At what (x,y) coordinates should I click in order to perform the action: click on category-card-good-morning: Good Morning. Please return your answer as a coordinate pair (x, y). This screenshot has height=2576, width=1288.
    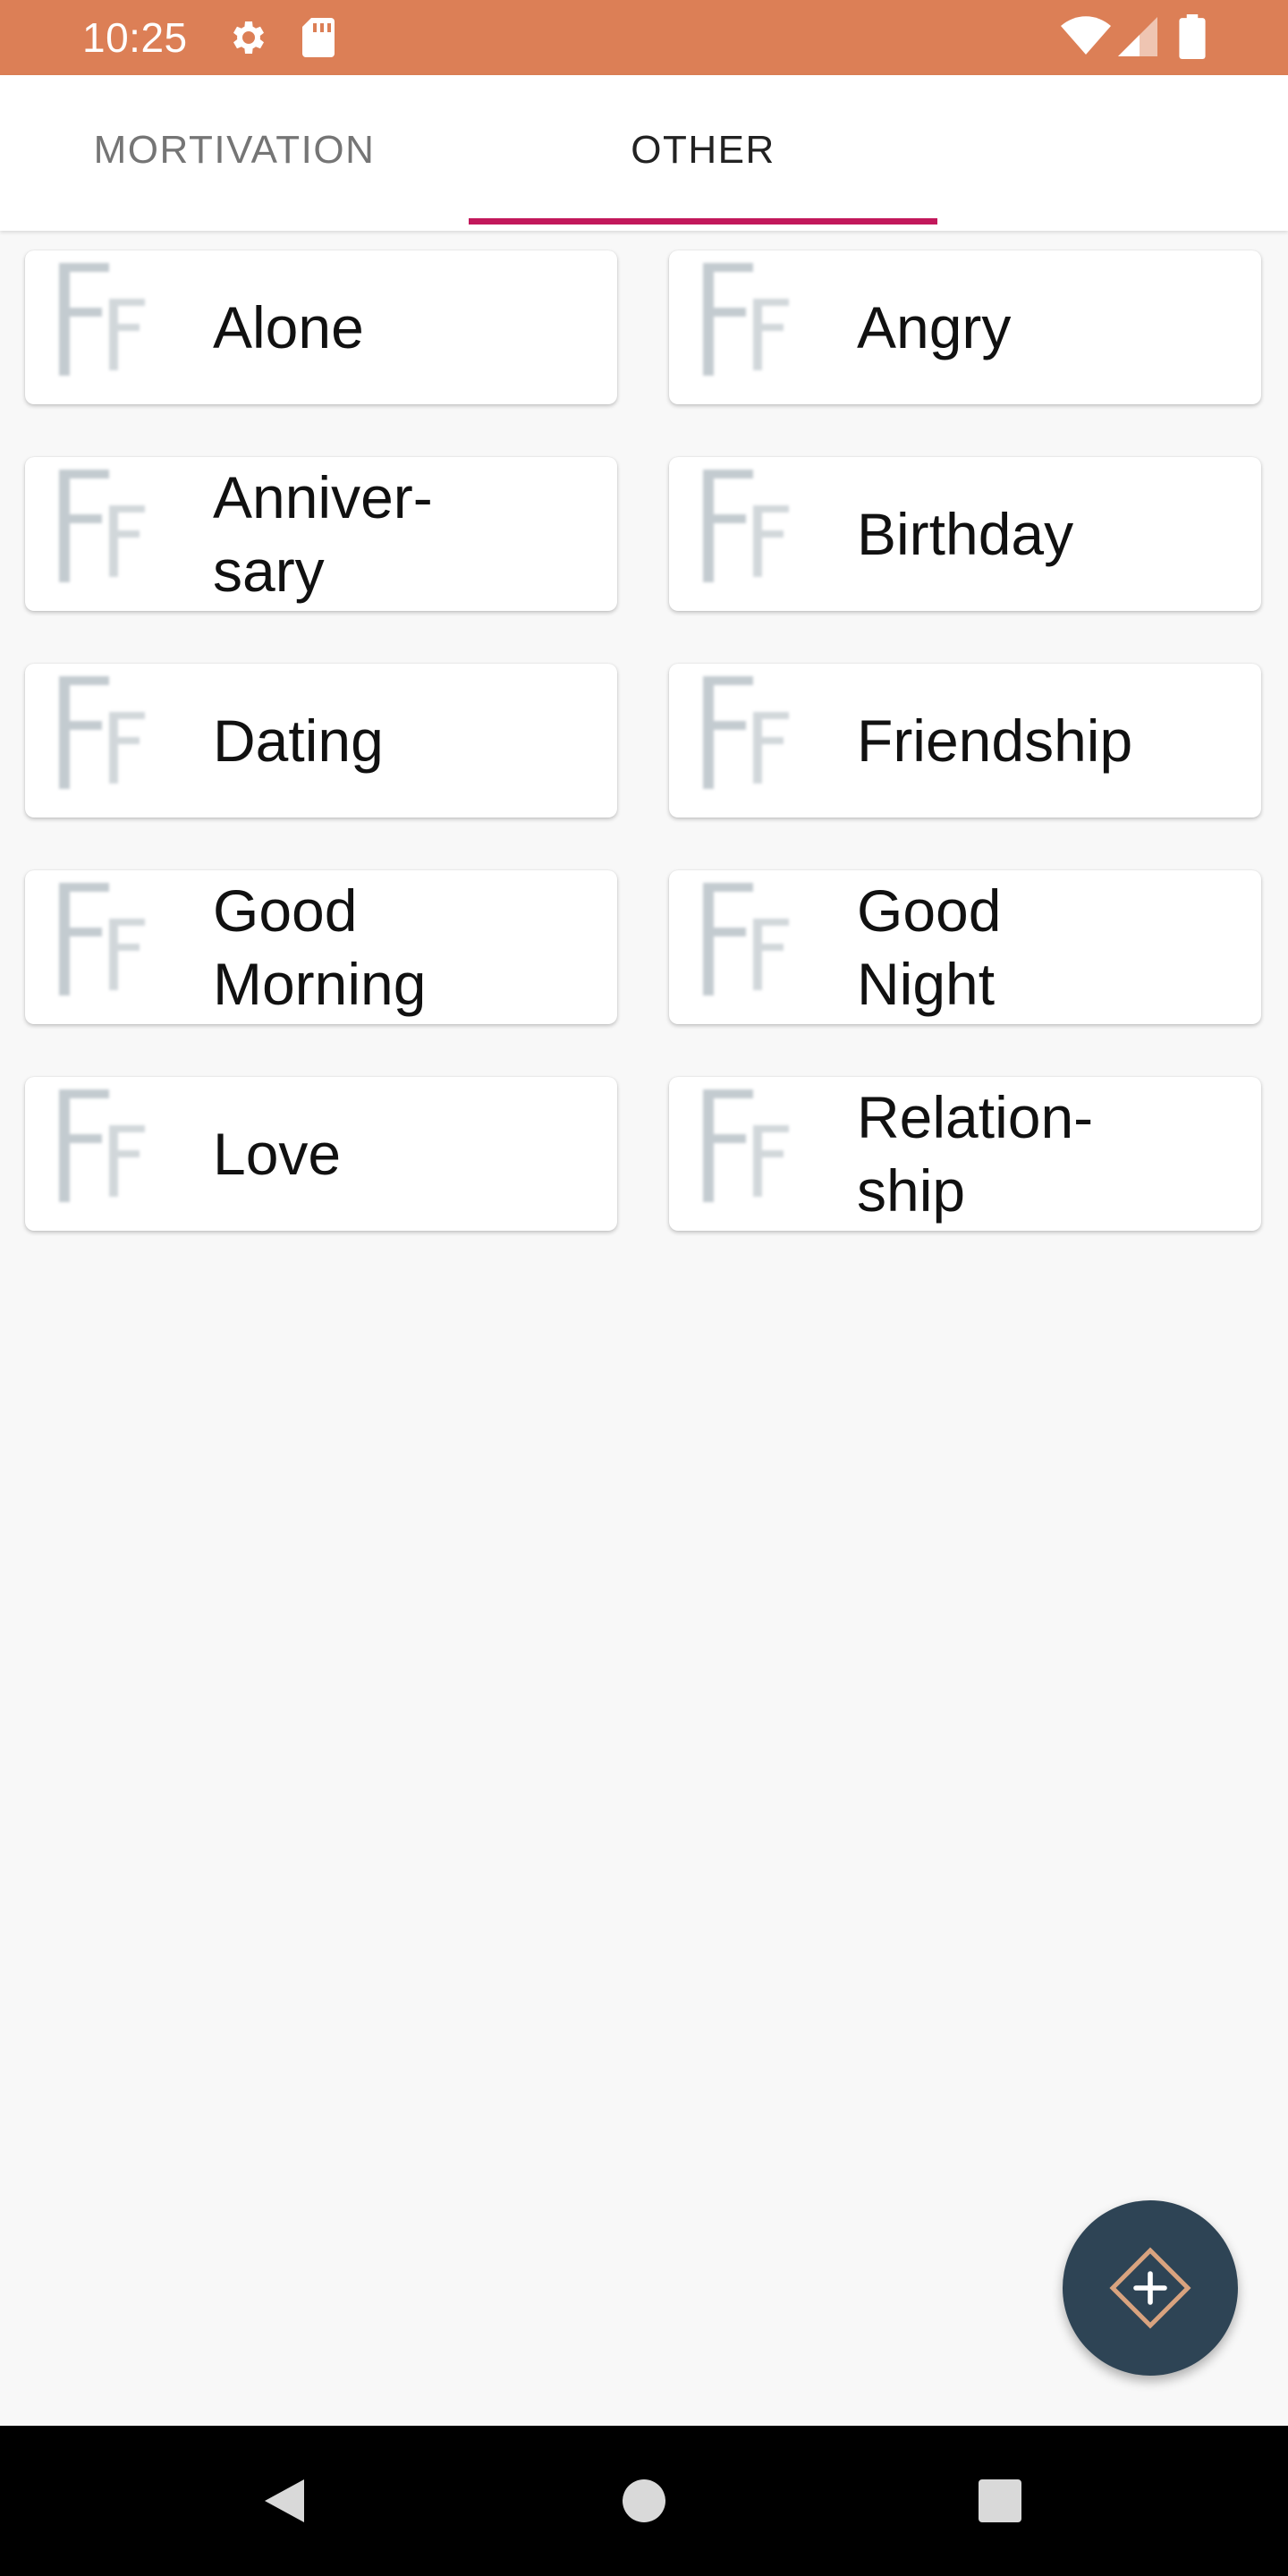
    Looking at the image, I should click on (321, 947).